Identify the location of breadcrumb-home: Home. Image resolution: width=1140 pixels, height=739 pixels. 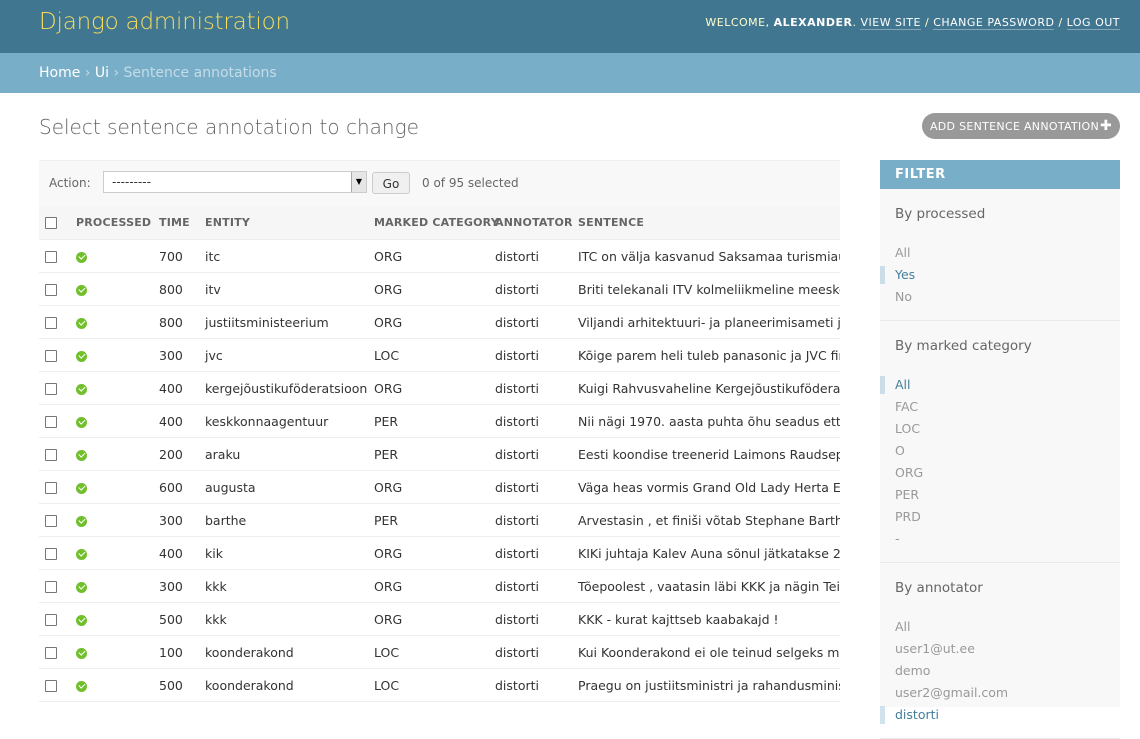
(59, 73).